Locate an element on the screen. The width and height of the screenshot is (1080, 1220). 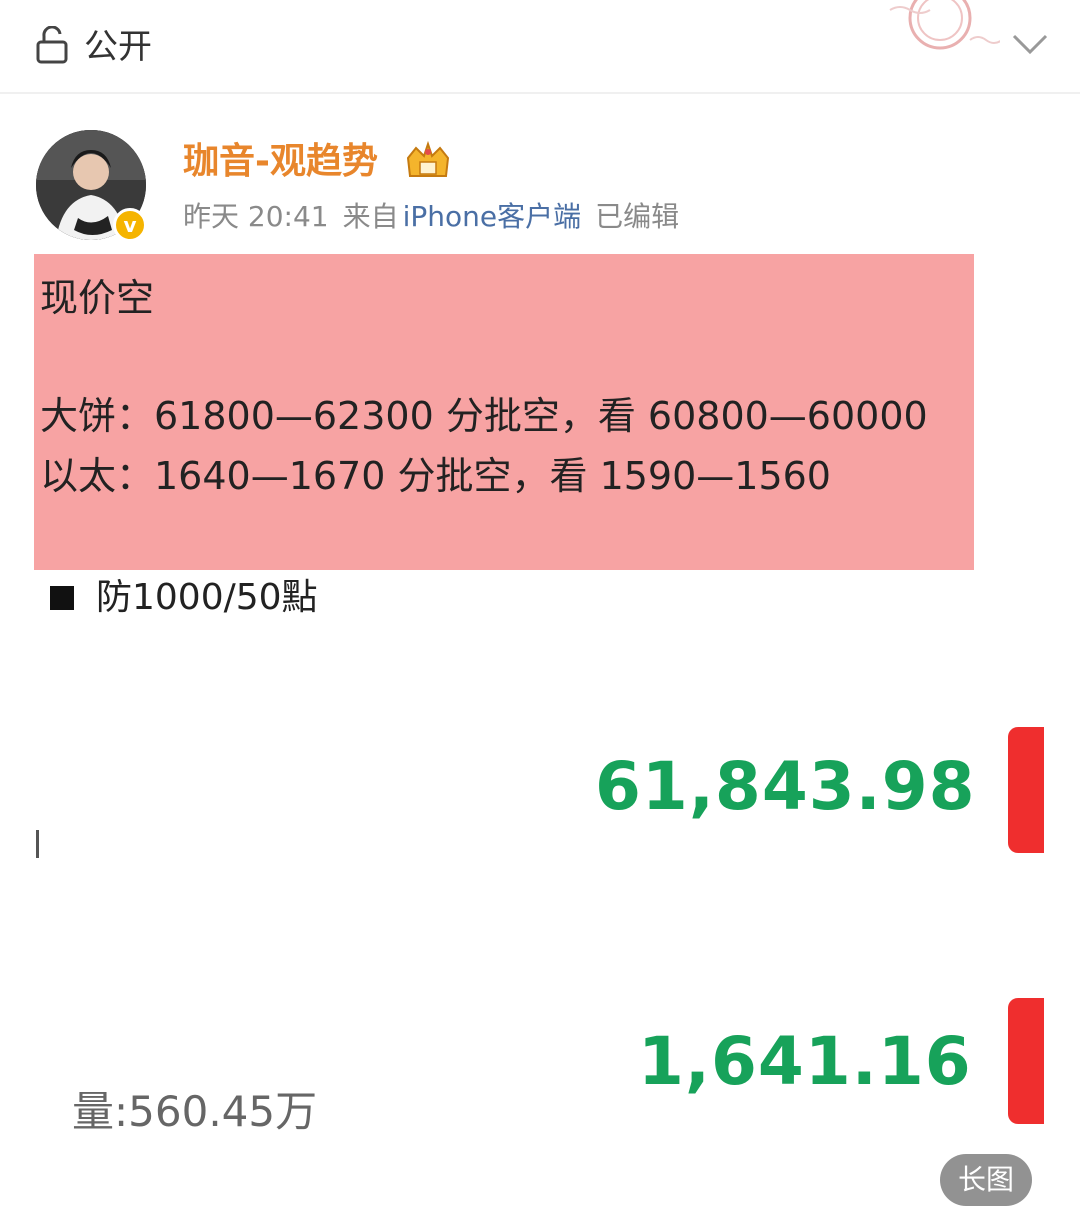
crown-icon is located at coordinates (428, 161).